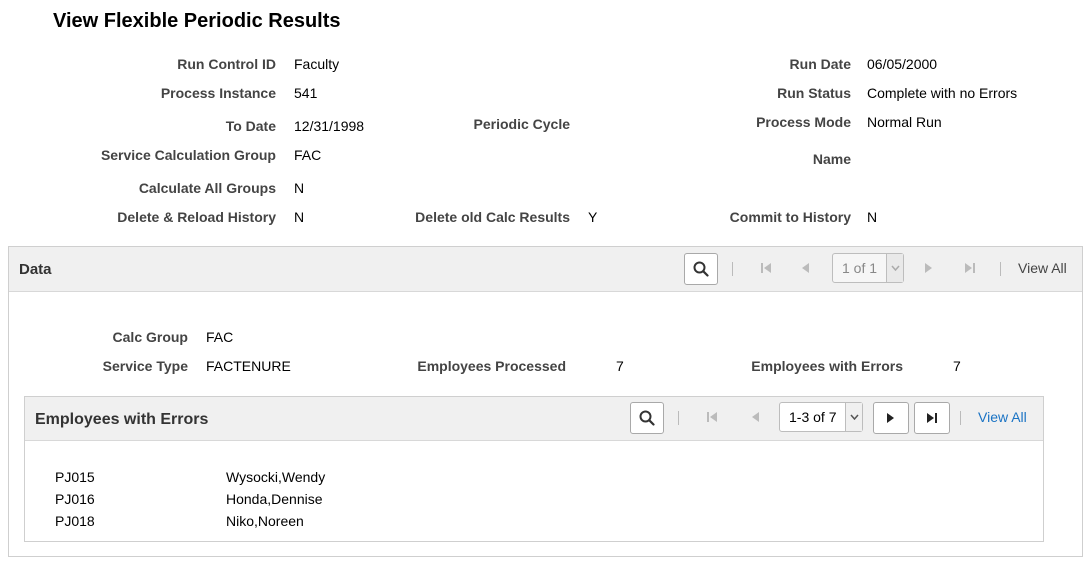 This screenshot has width=1092, height=565. I want to click on service-type-label: Service Type, so click(145, 366).